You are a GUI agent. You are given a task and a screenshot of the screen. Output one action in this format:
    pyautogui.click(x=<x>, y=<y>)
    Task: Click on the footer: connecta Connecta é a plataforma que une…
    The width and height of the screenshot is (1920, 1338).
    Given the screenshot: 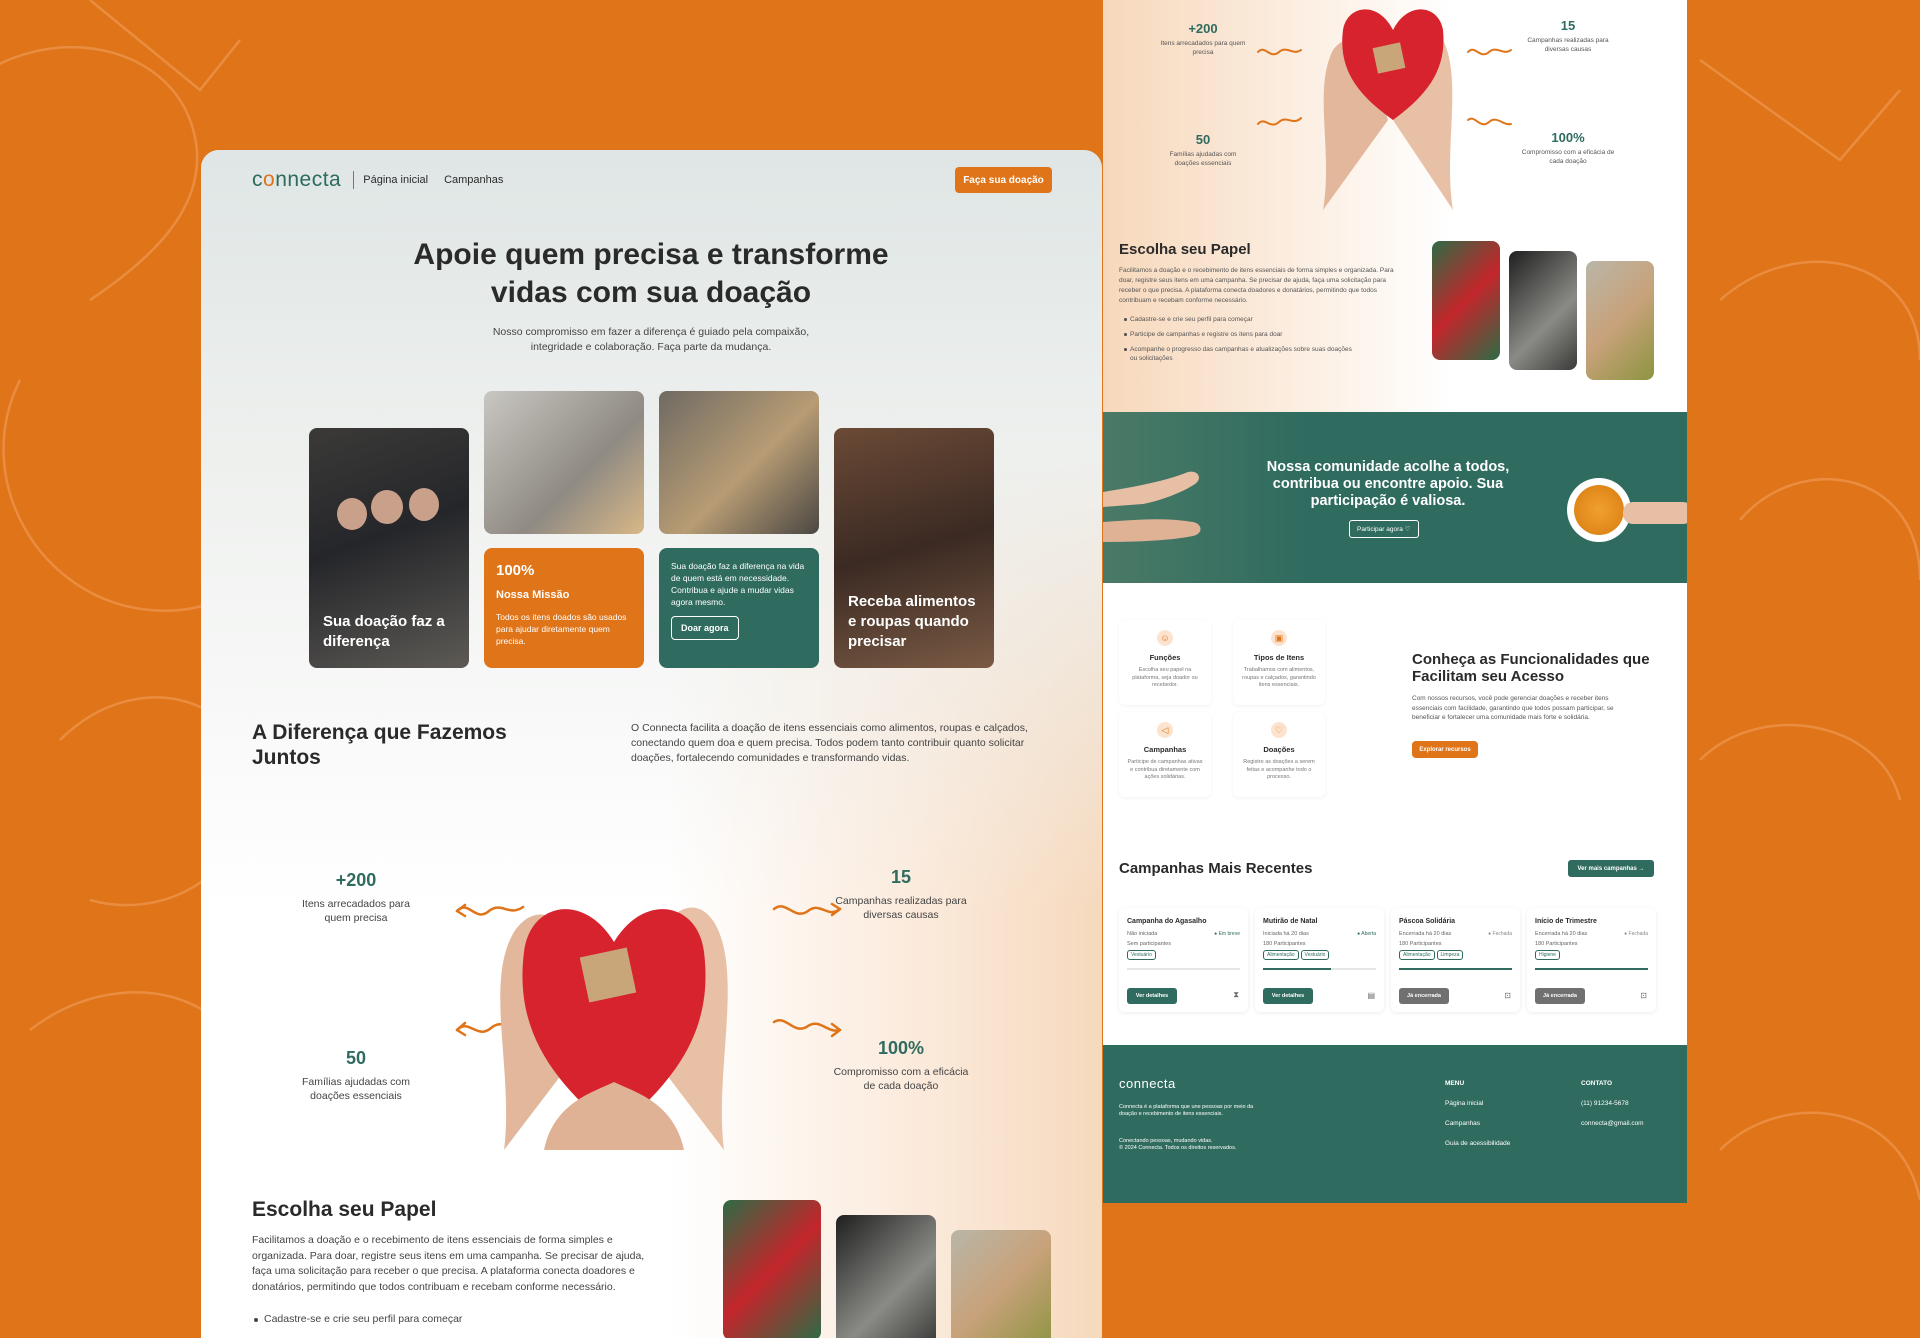 What is the action you would take?
    pyautogui.click(x=1395, y=1124)
    